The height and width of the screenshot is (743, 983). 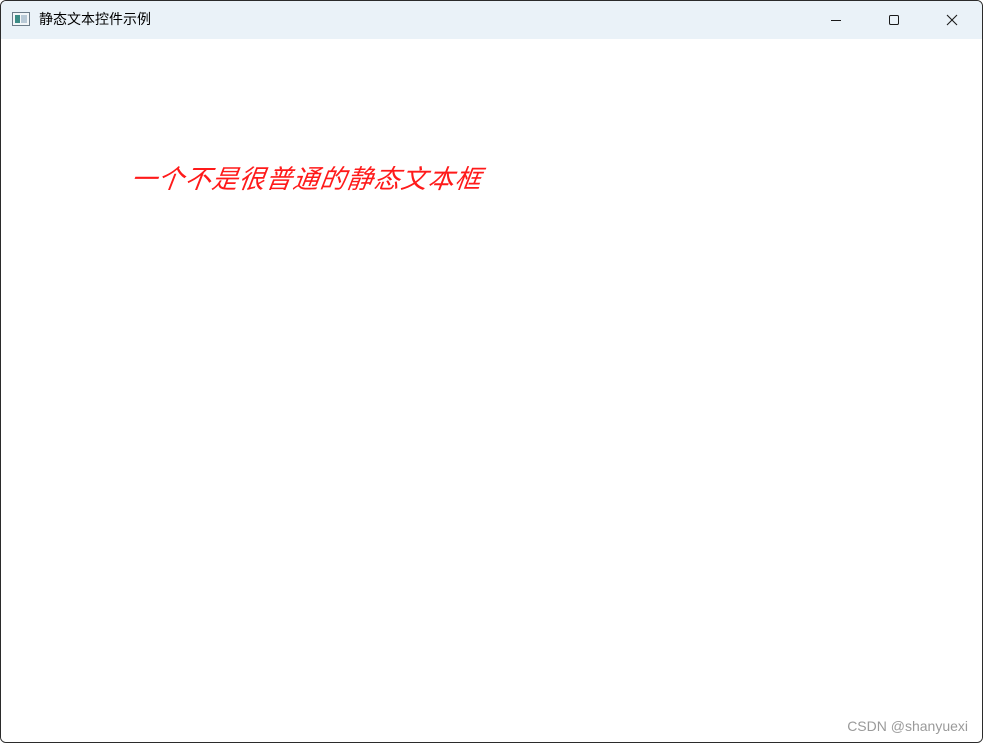 I want to click on minimize-button, so click(x=836, y=20).